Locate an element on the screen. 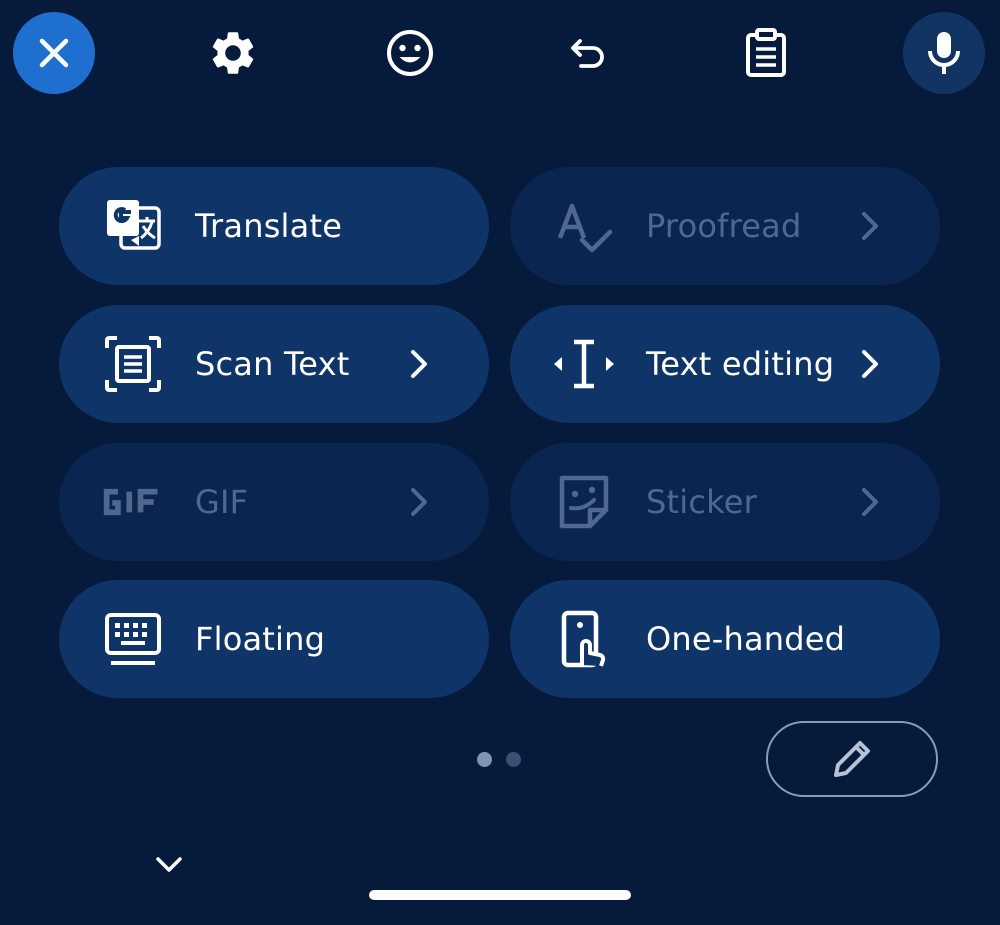 This screenshot has width=1000, height=925. close-icon is located at coordinates (54, 53).